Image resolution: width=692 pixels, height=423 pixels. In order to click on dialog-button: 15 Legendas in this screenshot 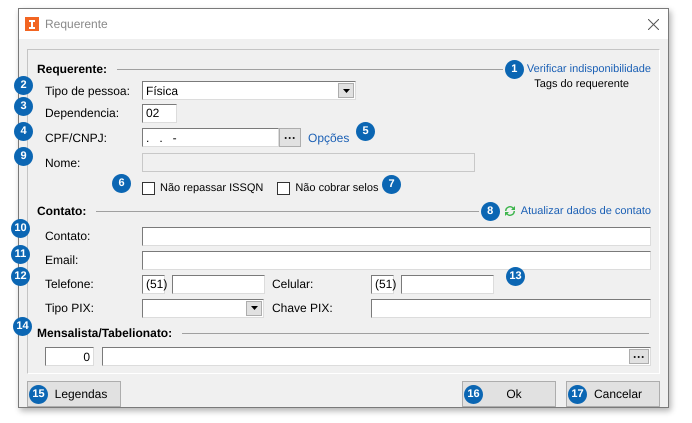, I will do `click(74, 394)`.